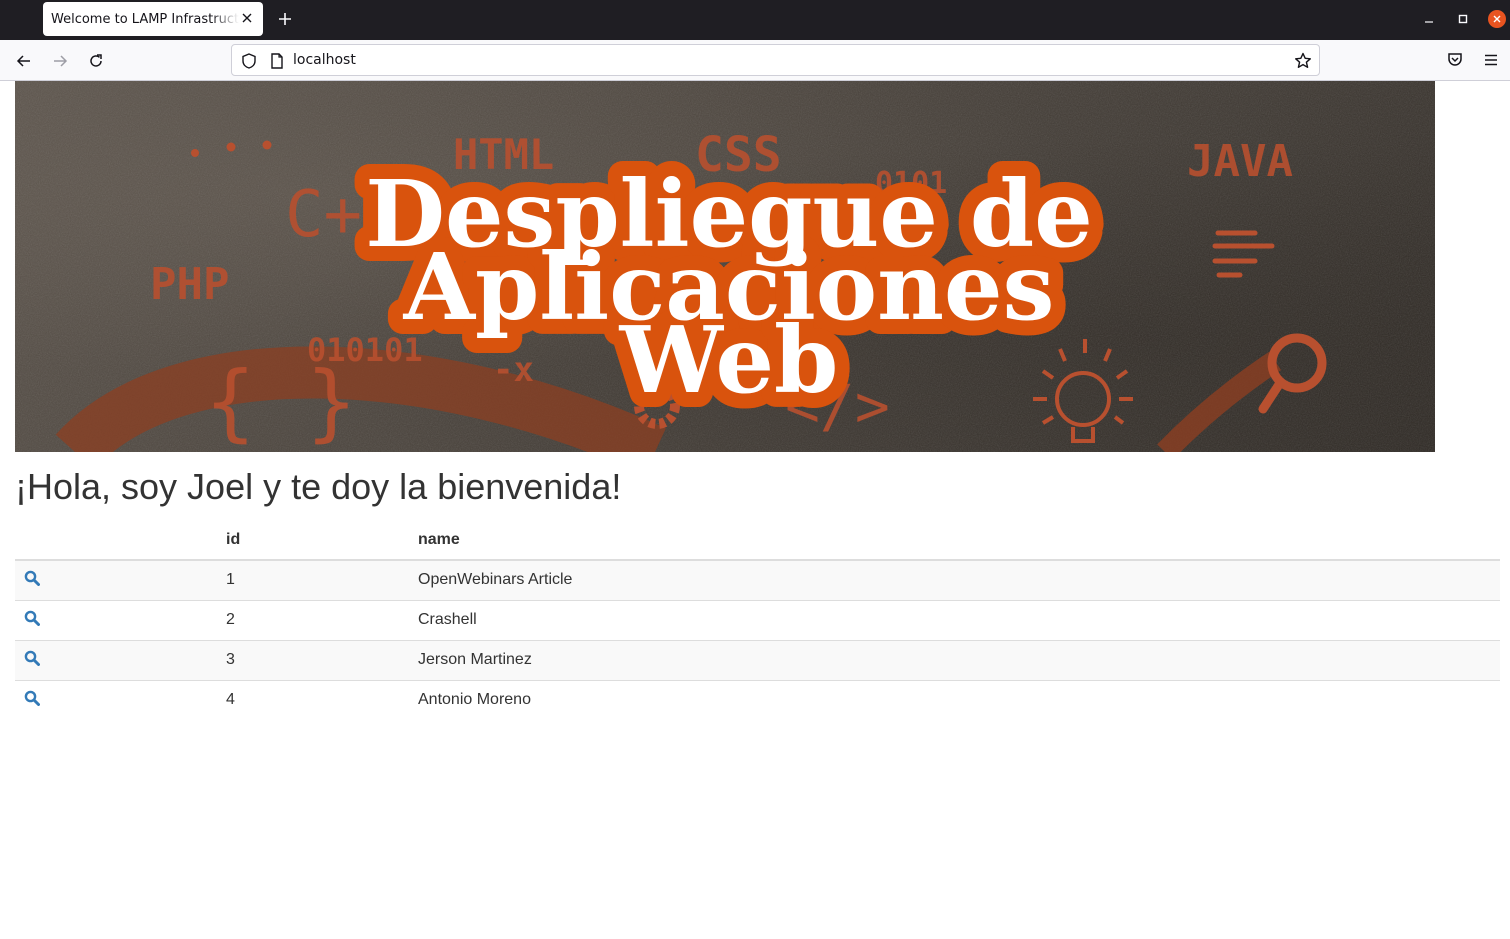  What do you see at coordinates (249, 61) in the screenshot?
I see `shield-icon` at bounding box center [249, 61].